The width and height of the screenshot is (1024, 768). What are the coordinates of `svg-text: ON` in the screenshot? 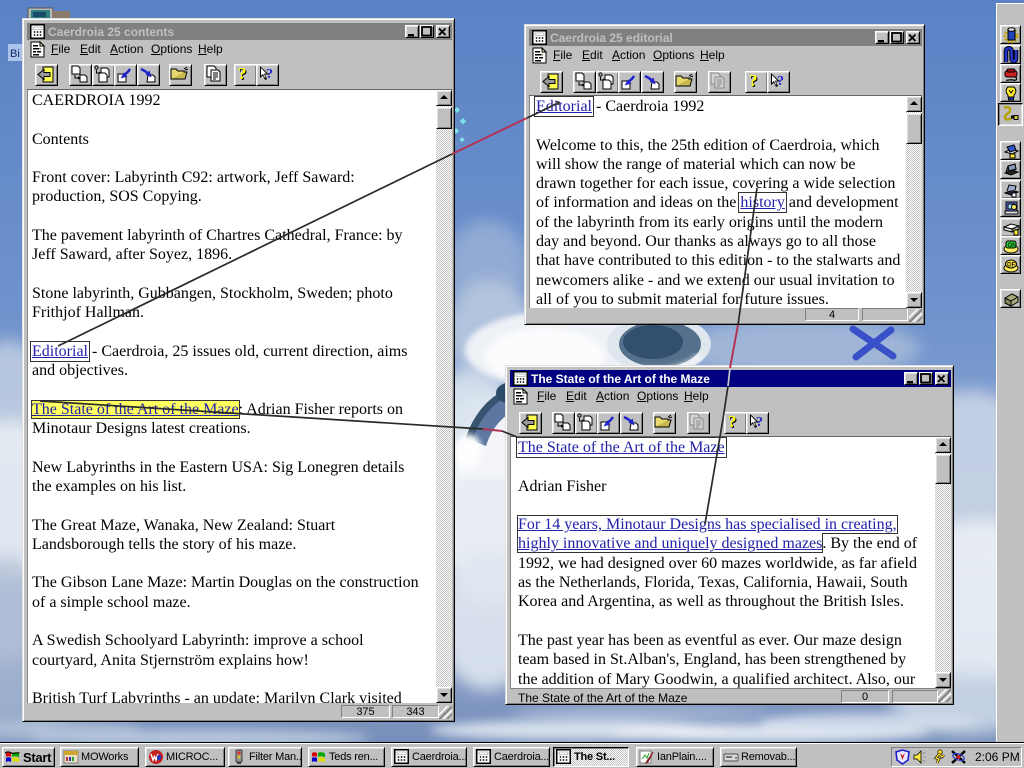 It's located at (1012, 246).